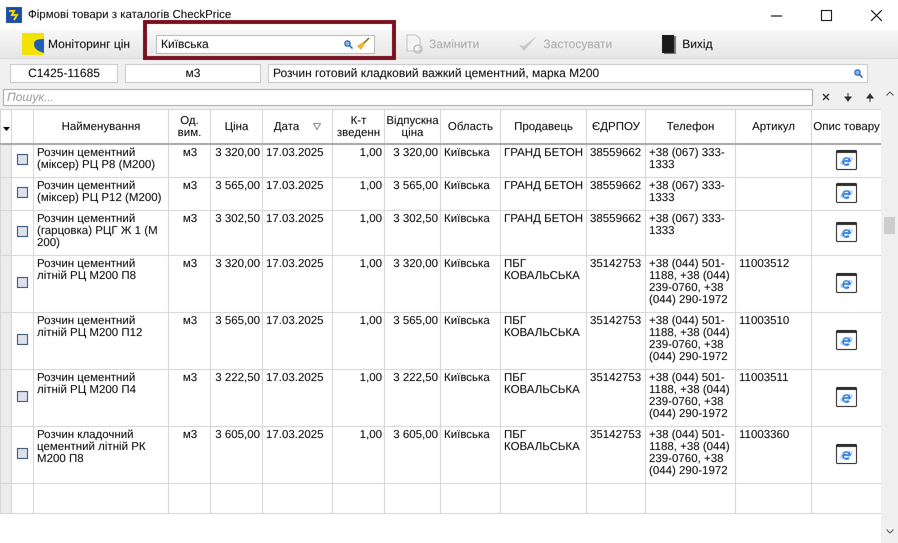 The height and width of the screenshot is (543, 898). Describe the element at coordinates (543, 127) in the screenshot. I see `column-header: Продавець` at that location.